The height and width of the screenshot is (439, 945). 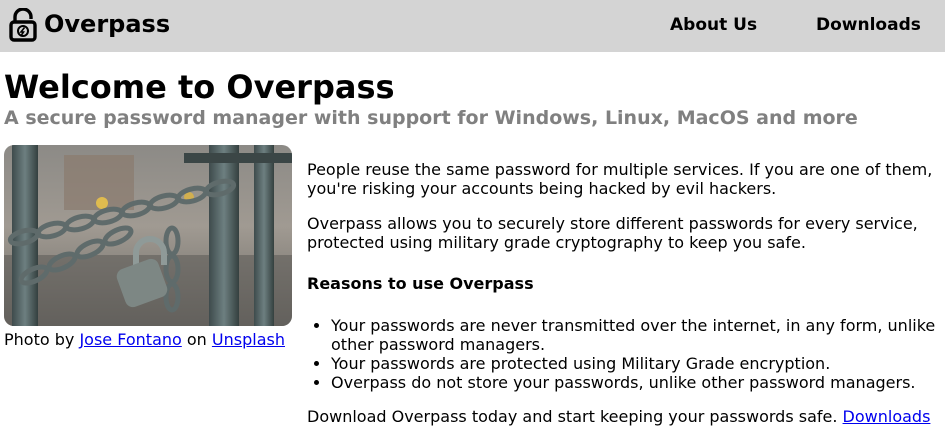 I want to click on reasons-heading: Reasons to use Overpass, so click(x=420, y=283).